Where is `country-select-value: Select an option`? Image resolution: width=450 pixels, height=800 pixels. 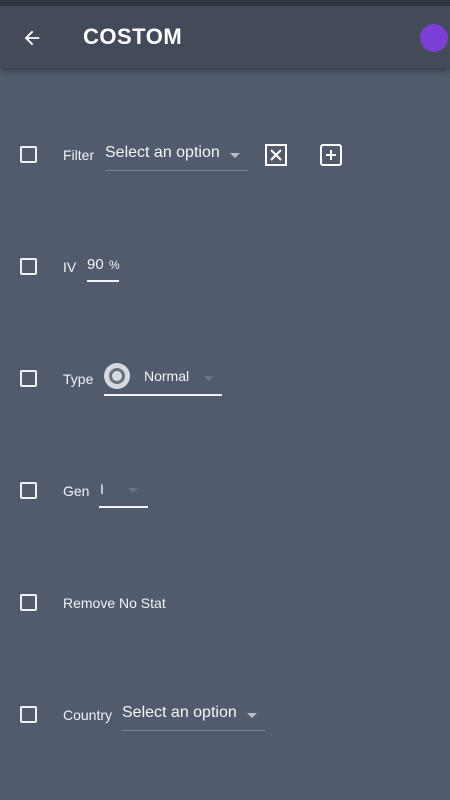
country-select-value: Select an option is located at coordinates (179, 712).